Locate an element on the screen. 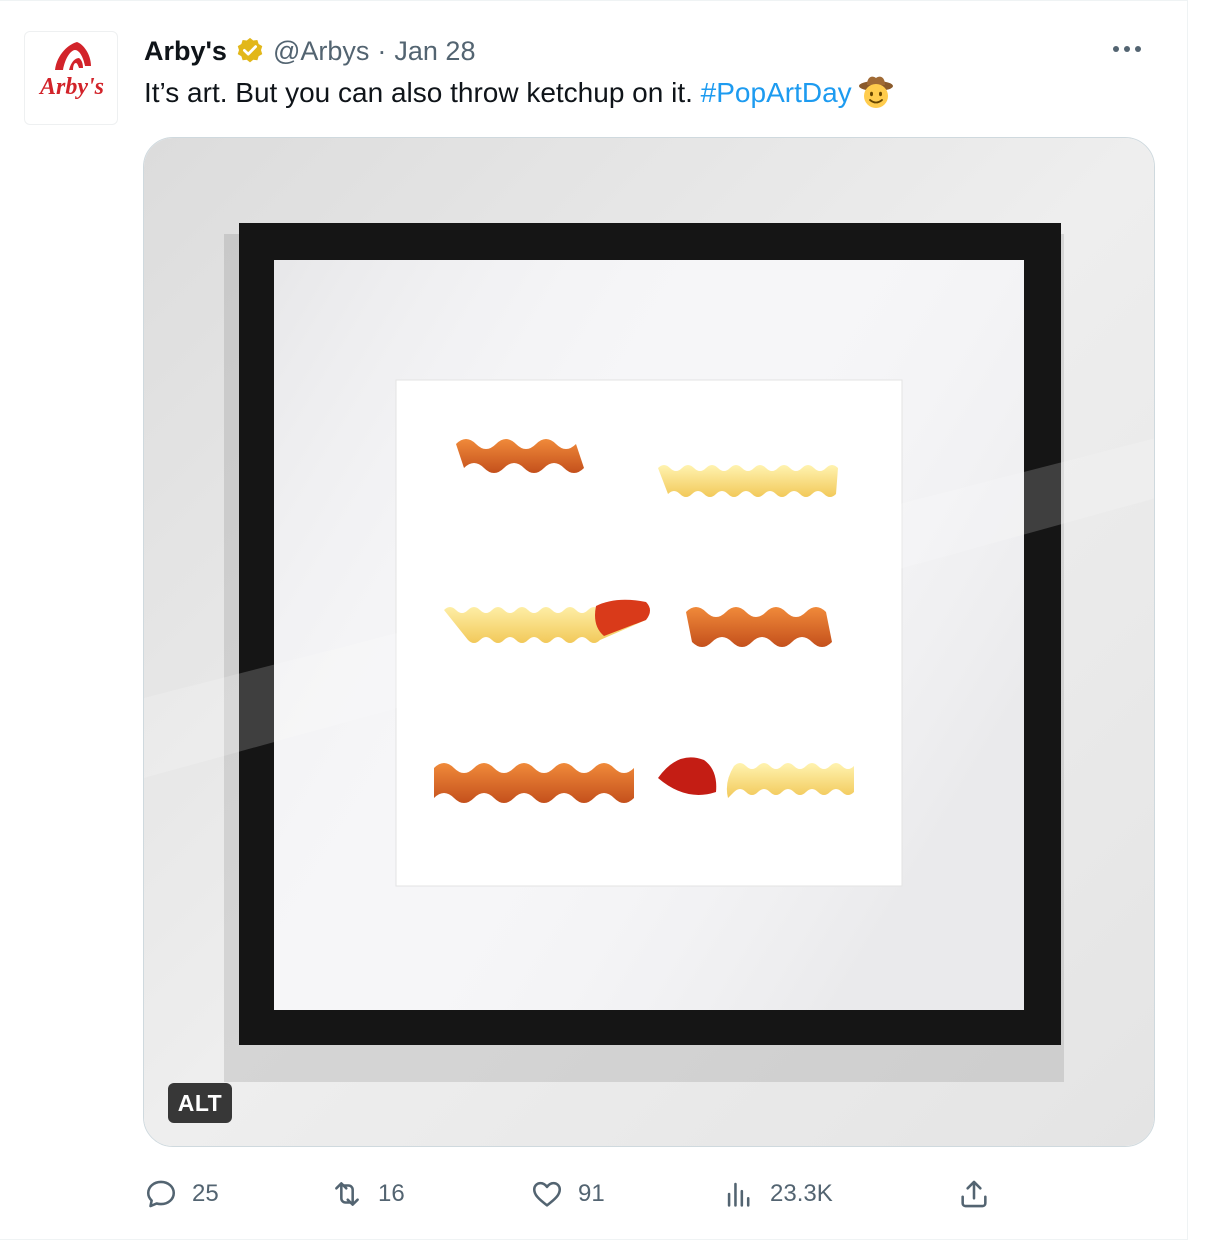 The height and width of the screenshot is (1244, 1206). handle: @Arbys is located at coordinates (321, 51).